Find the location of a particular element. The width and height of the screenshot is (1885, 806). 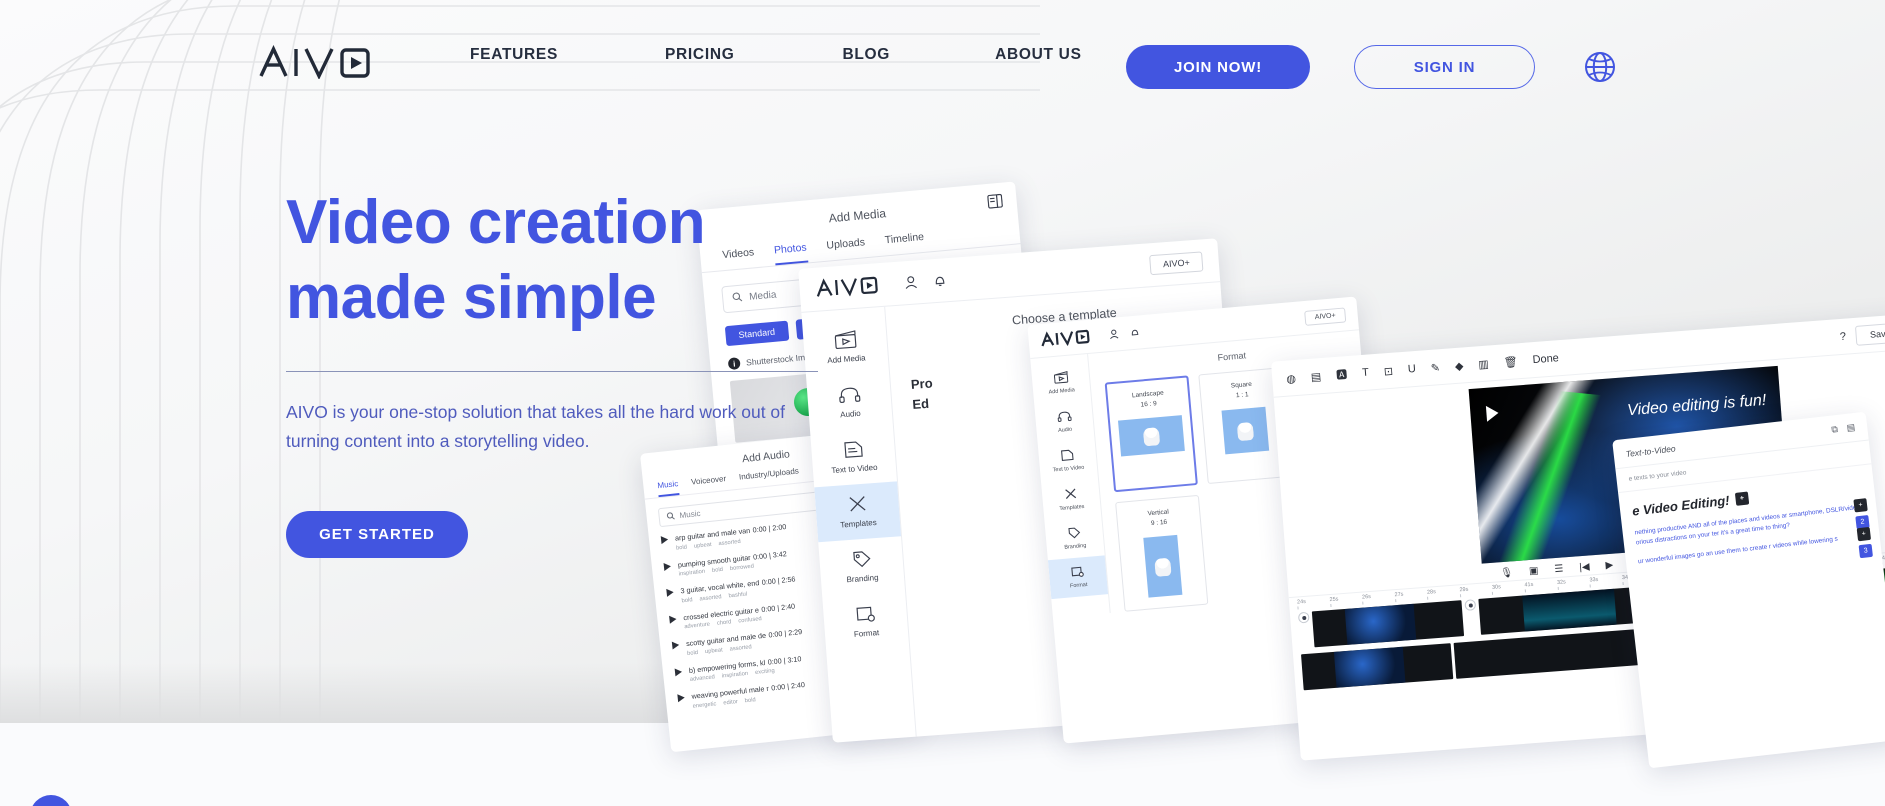

microphone-icon: 🎙 is located at coordinates (1506, 573).